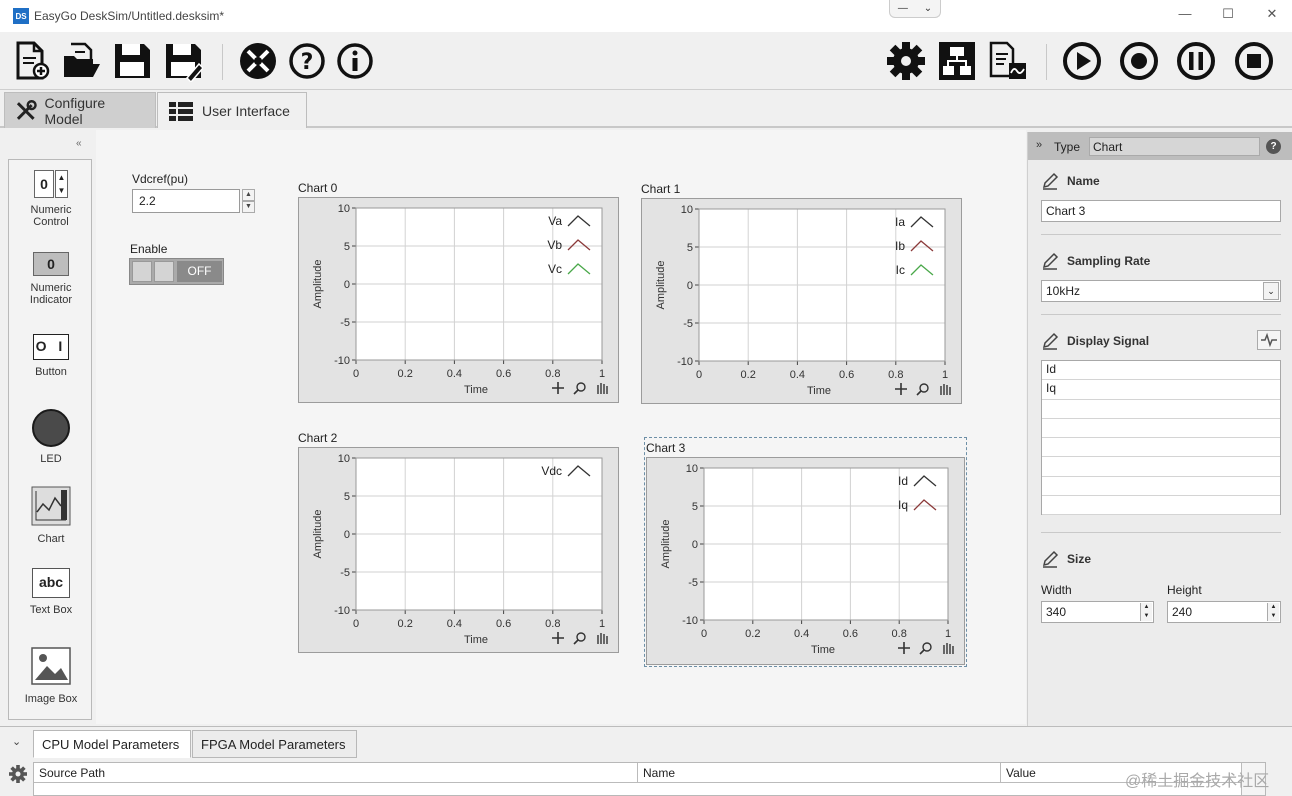  I want to click on chart-title: Chart 0, so click(318, 188).